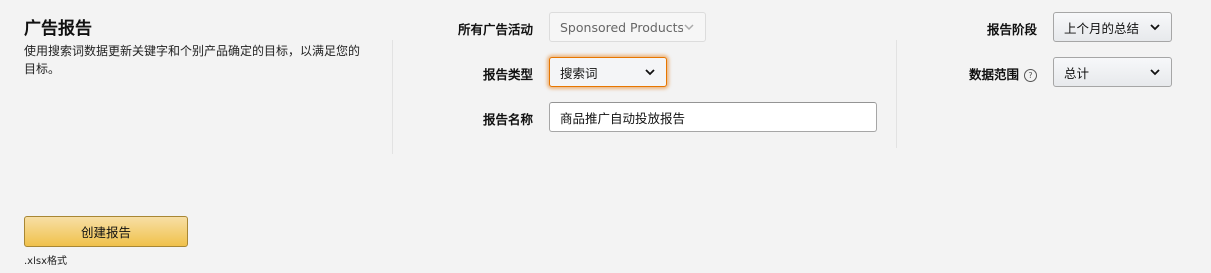  What do you see at coordinates (608, 72) in the screenshot?
I see `report-type-select: 搜索词` at bounding box center [608, 72].